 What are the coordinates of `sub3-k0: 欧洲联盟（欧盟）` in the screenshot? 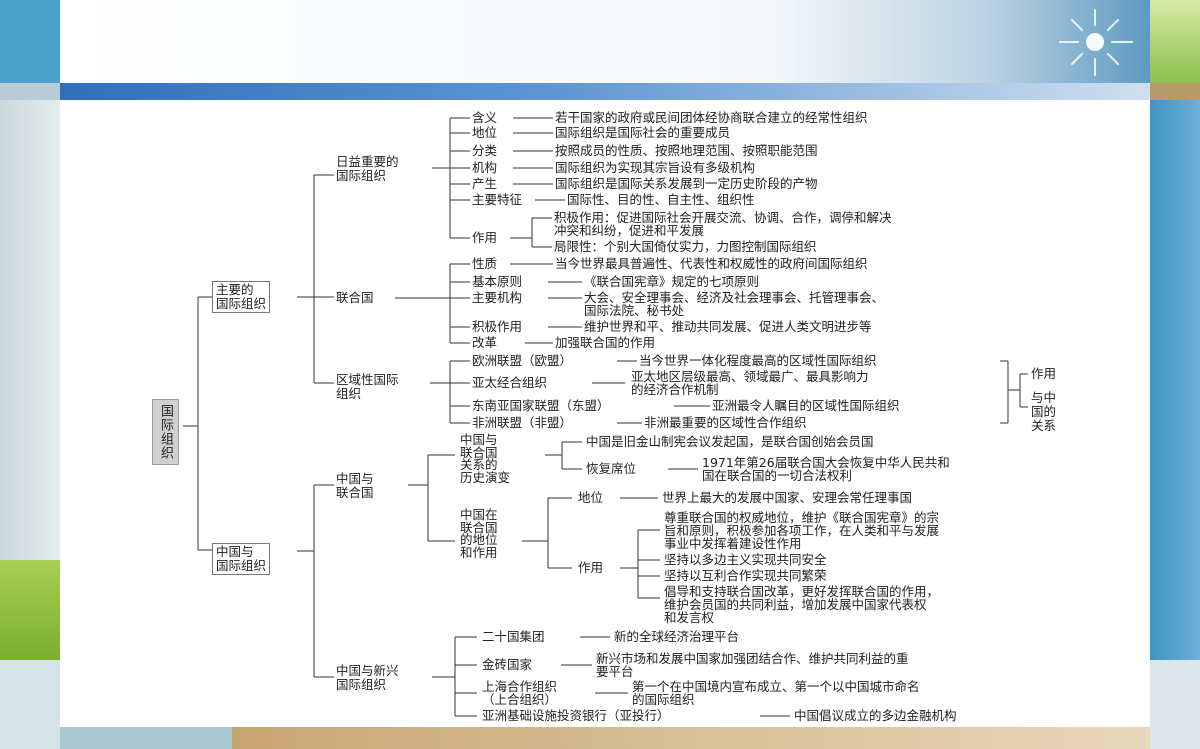 It's located at (522, 360).